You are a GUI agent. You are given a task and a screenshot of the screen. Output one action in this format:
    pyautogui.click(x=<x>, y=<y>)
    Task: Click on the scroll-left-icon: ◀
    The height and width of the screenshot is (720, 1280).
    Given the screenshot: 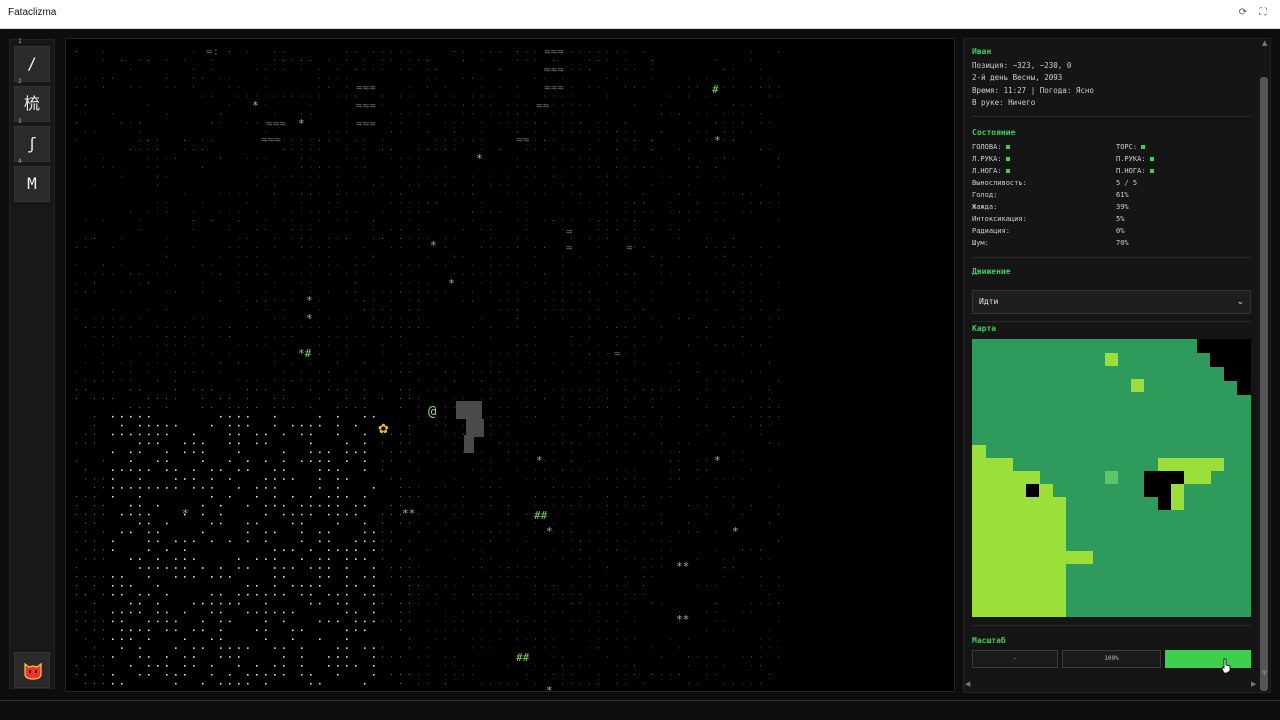 What is the action you would take?
    pyautogui.click(x=967, y=684)
    